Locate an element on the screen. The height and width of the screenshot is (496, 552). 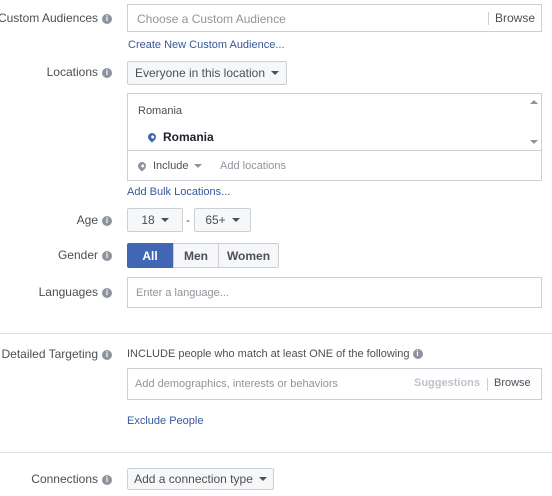
list-scrollbar is located at coordinates (534, 122).